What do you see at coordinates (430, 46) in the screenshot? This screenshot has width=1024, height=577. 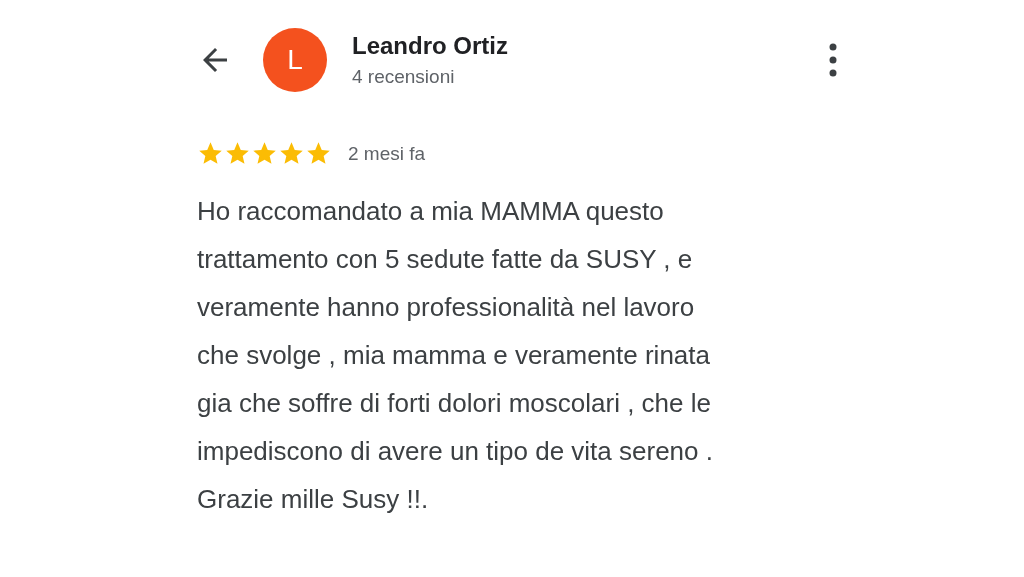 I see `reviewer-name: Leandro Ortiz` at bounding box center [430, 46].